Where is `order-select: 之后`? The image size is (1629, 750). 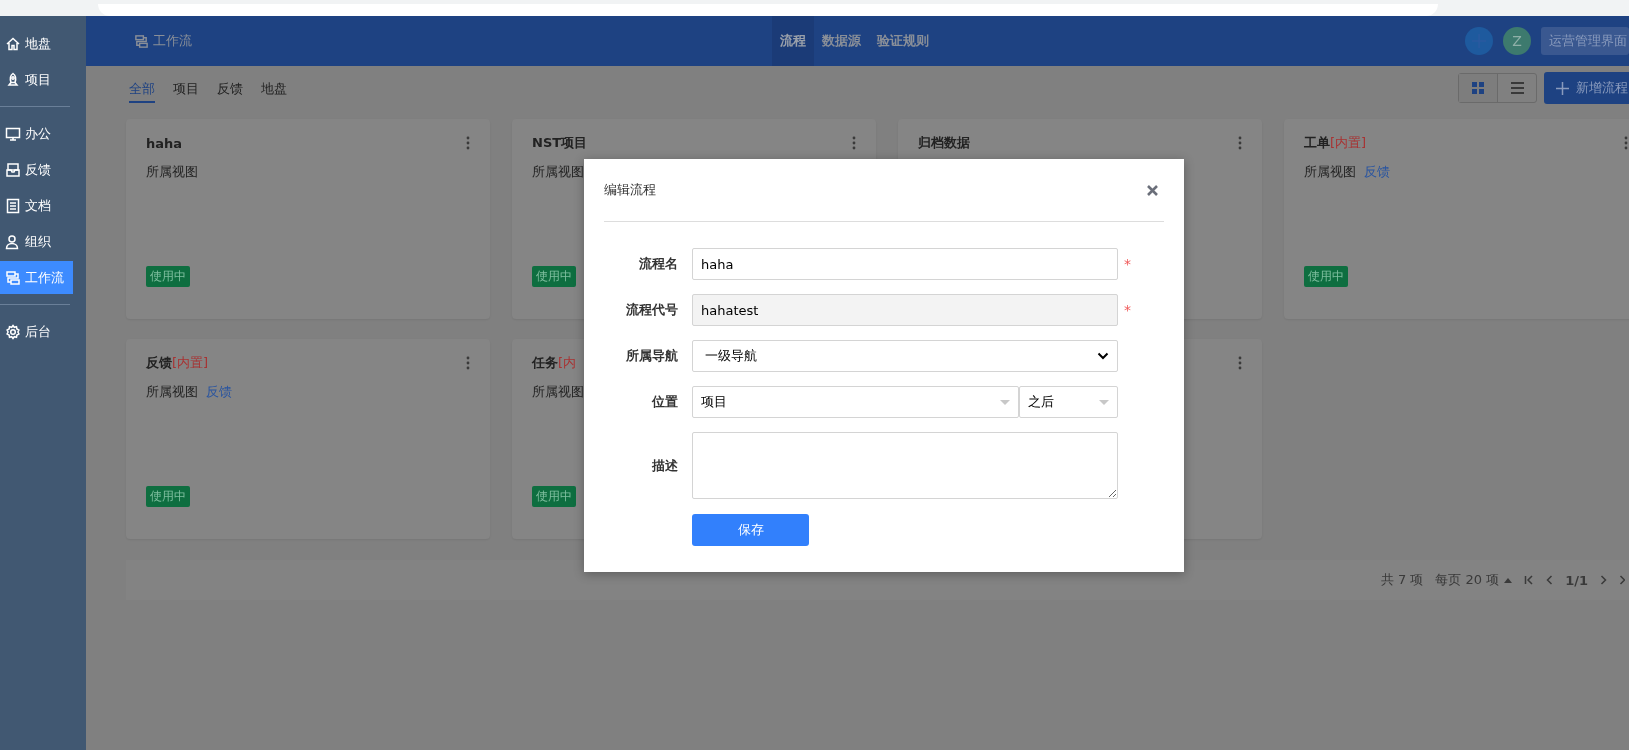
order-select: 之后 is located at coordinates (1068, 402).